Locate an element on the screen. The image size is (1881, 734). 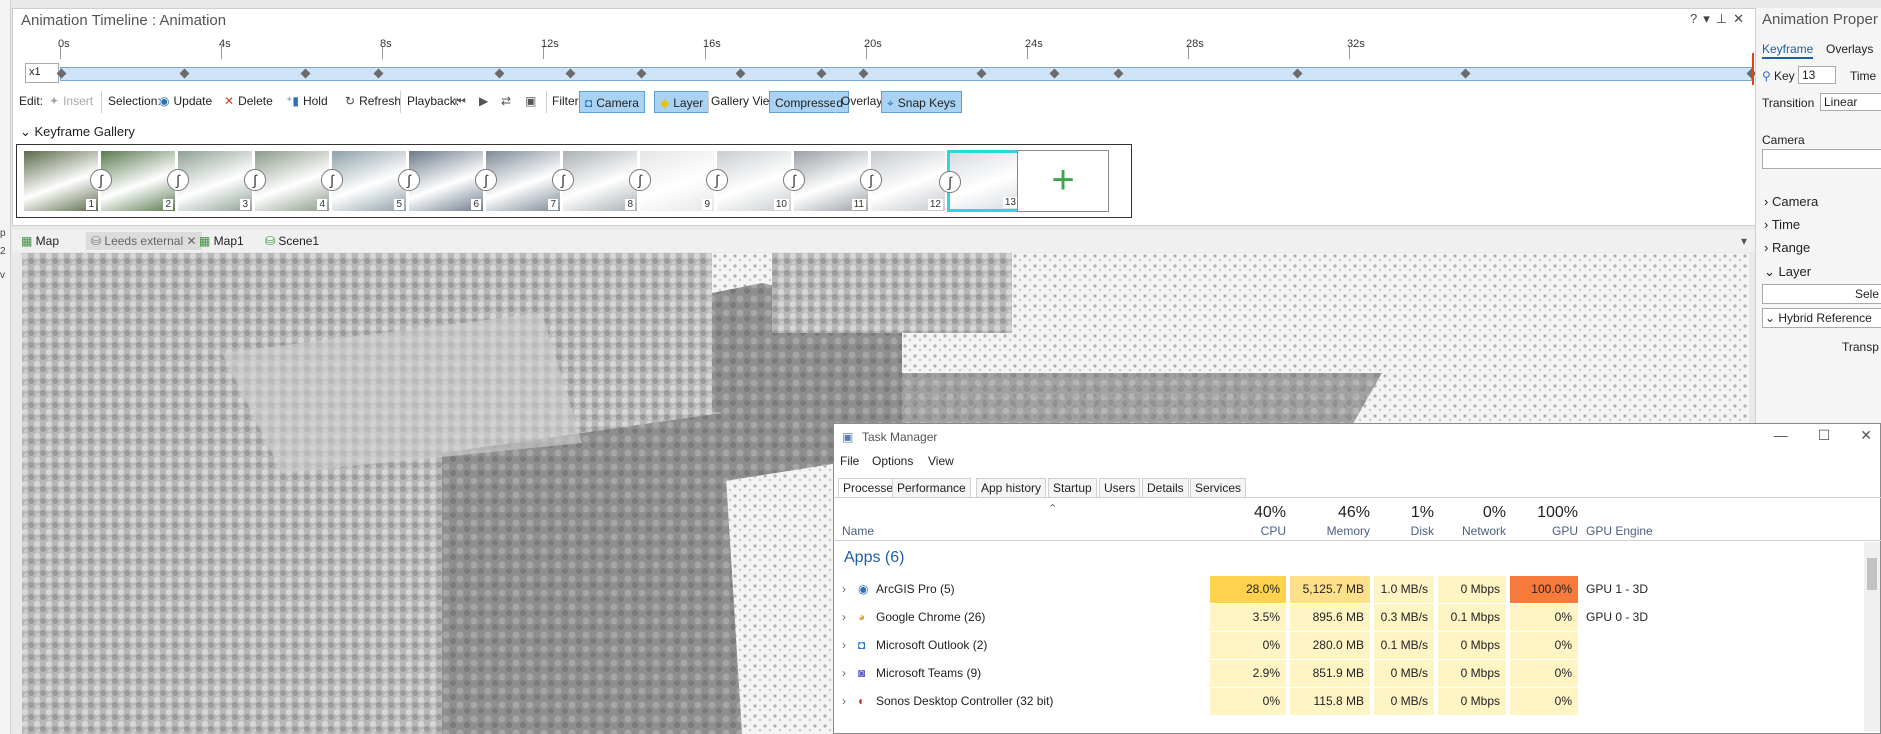
camera-field is located at coordinates (1821, 159).